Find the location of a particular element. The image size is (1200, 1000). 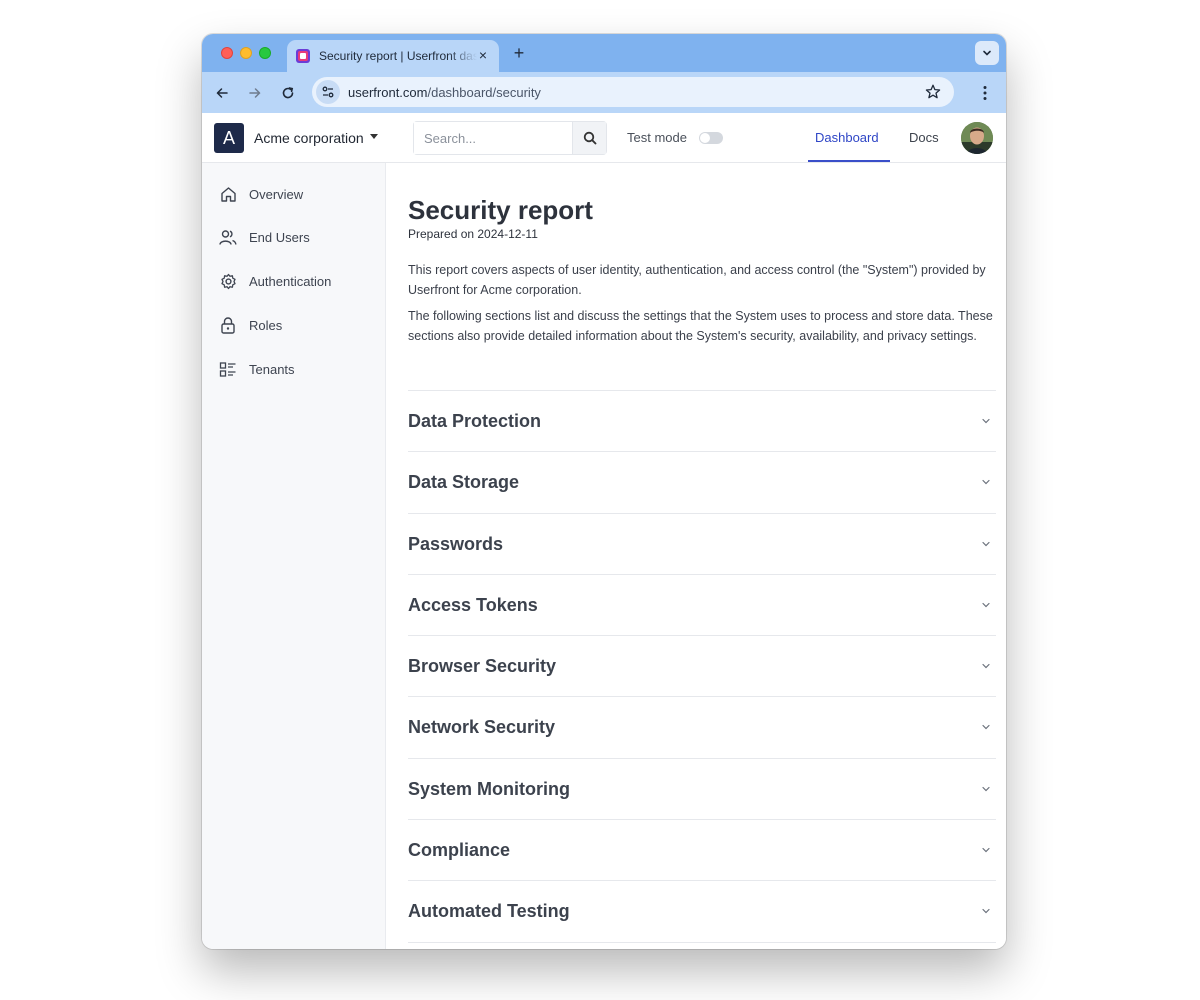

gear-icon is located at coordinates (228, 281).